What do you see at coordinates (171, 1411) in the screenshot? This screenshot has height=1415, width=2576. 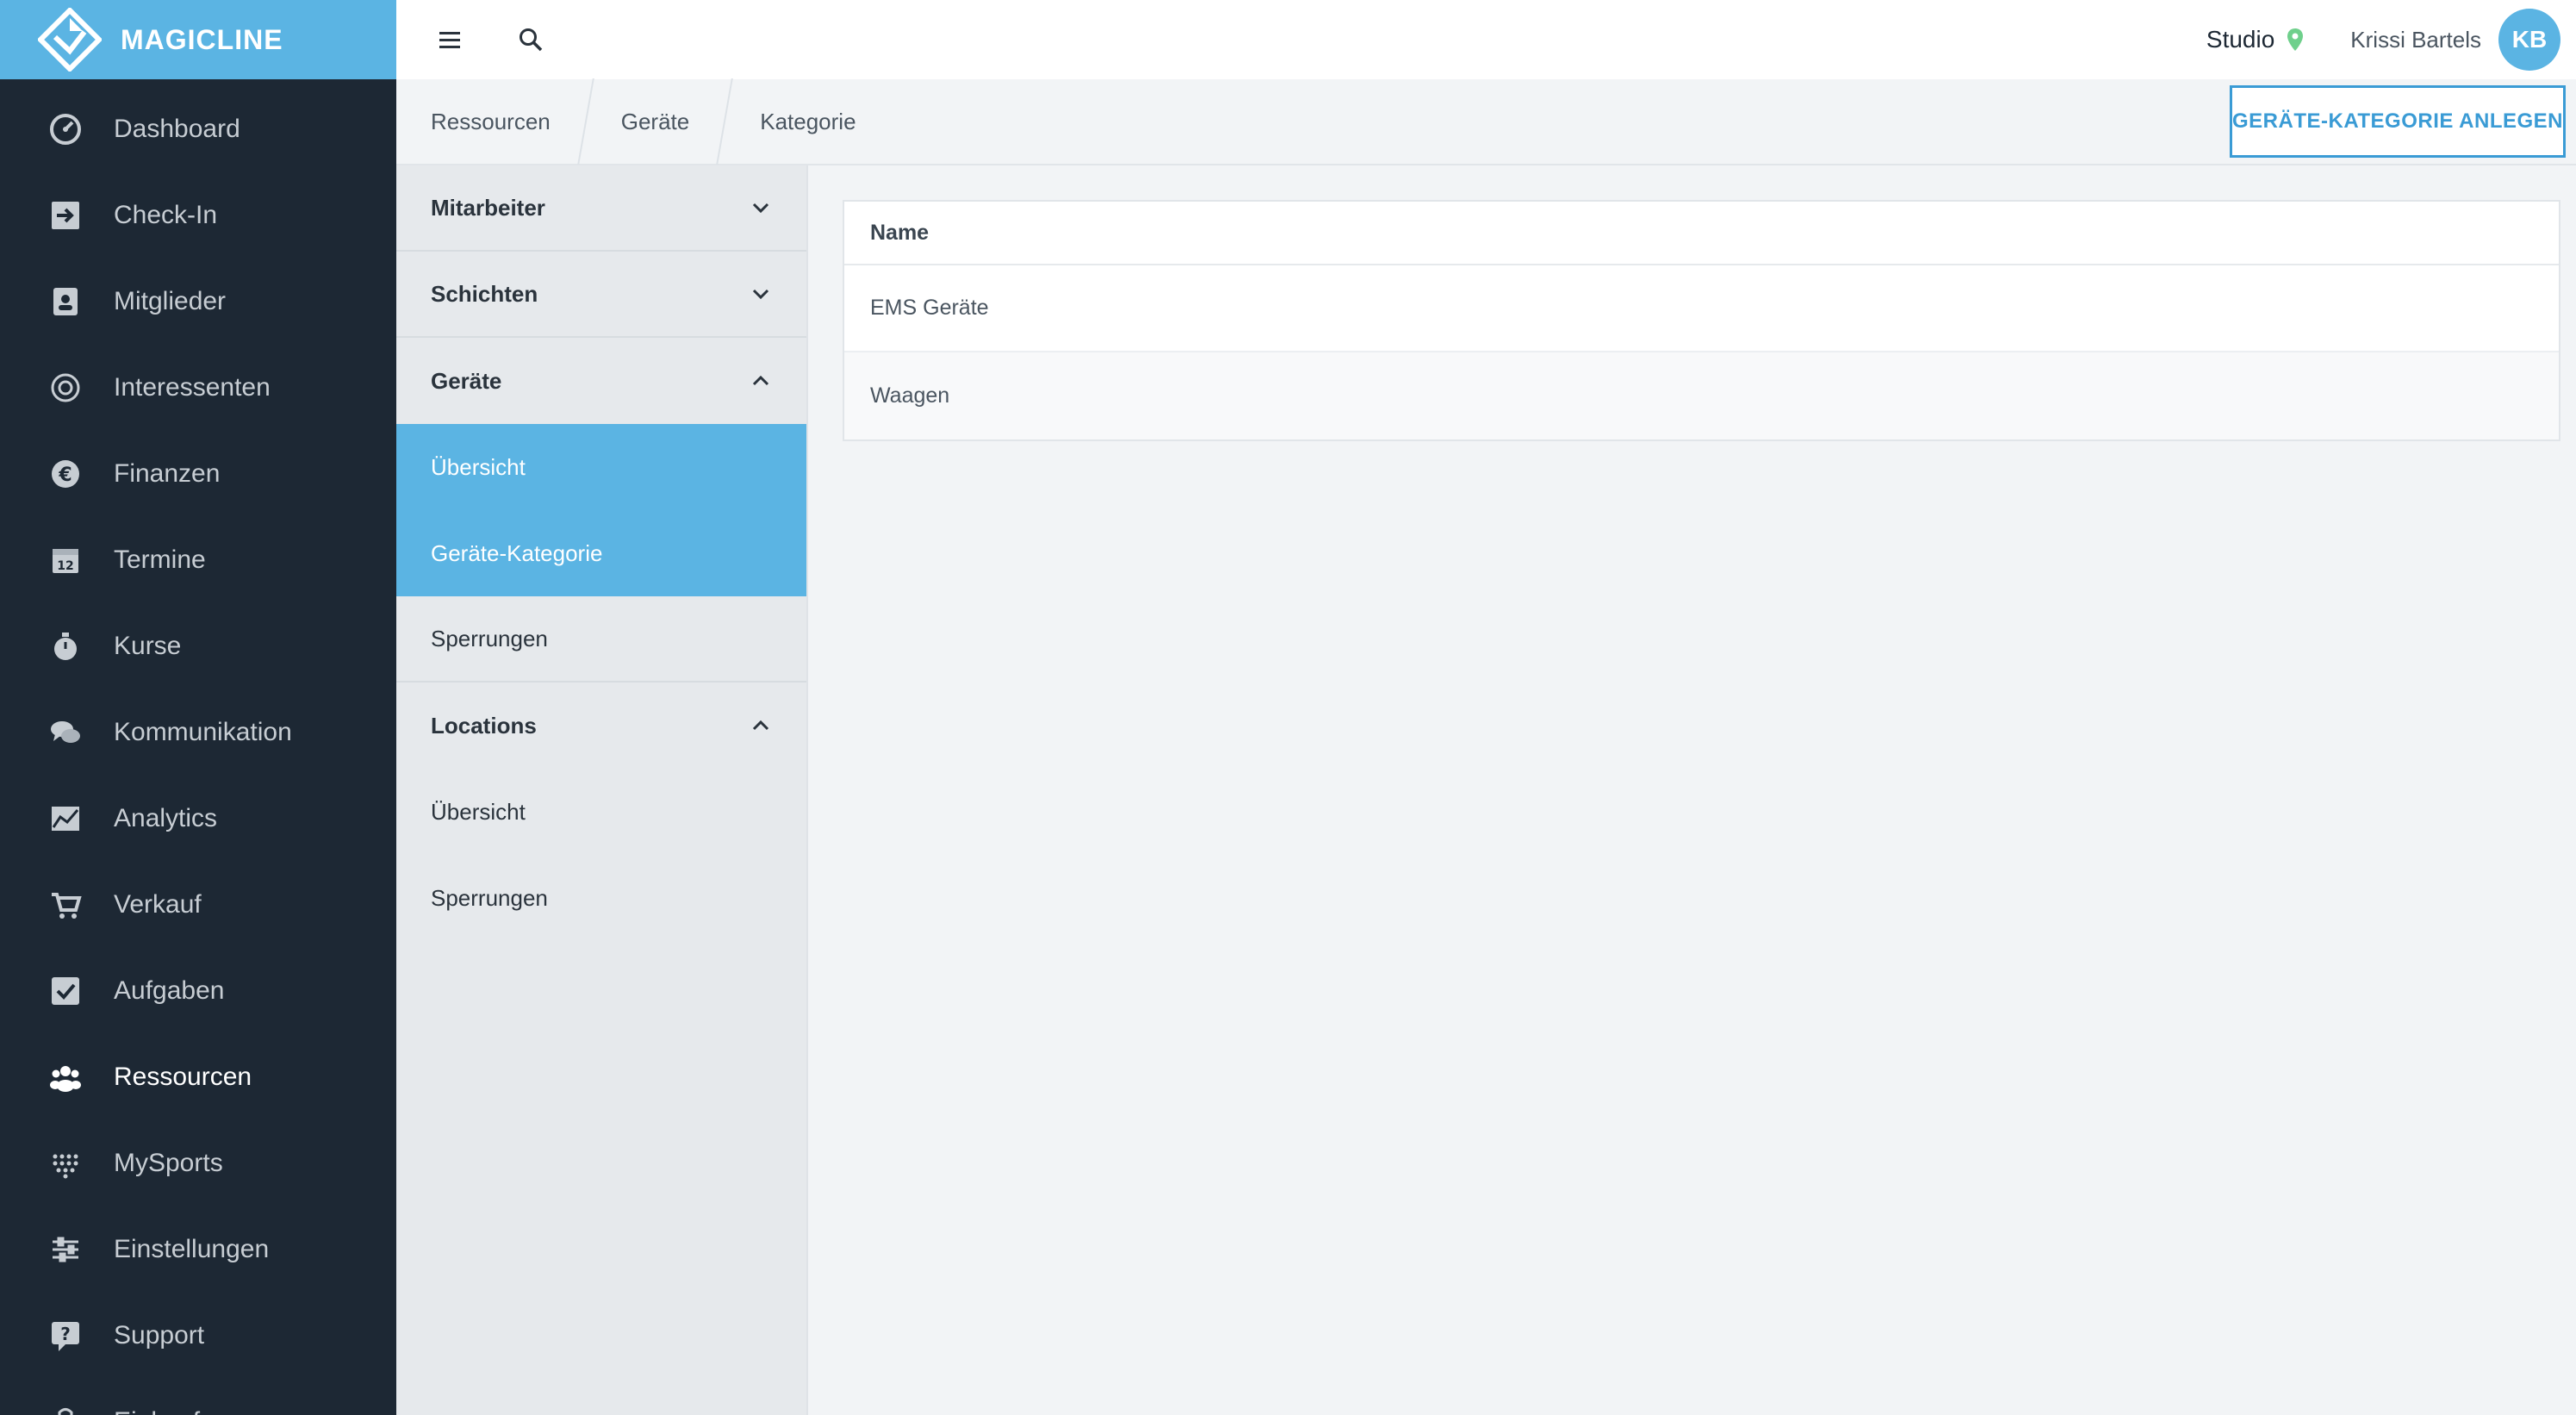 I see `nav-label: Einkaufen` at bounding box center [171, 1411].